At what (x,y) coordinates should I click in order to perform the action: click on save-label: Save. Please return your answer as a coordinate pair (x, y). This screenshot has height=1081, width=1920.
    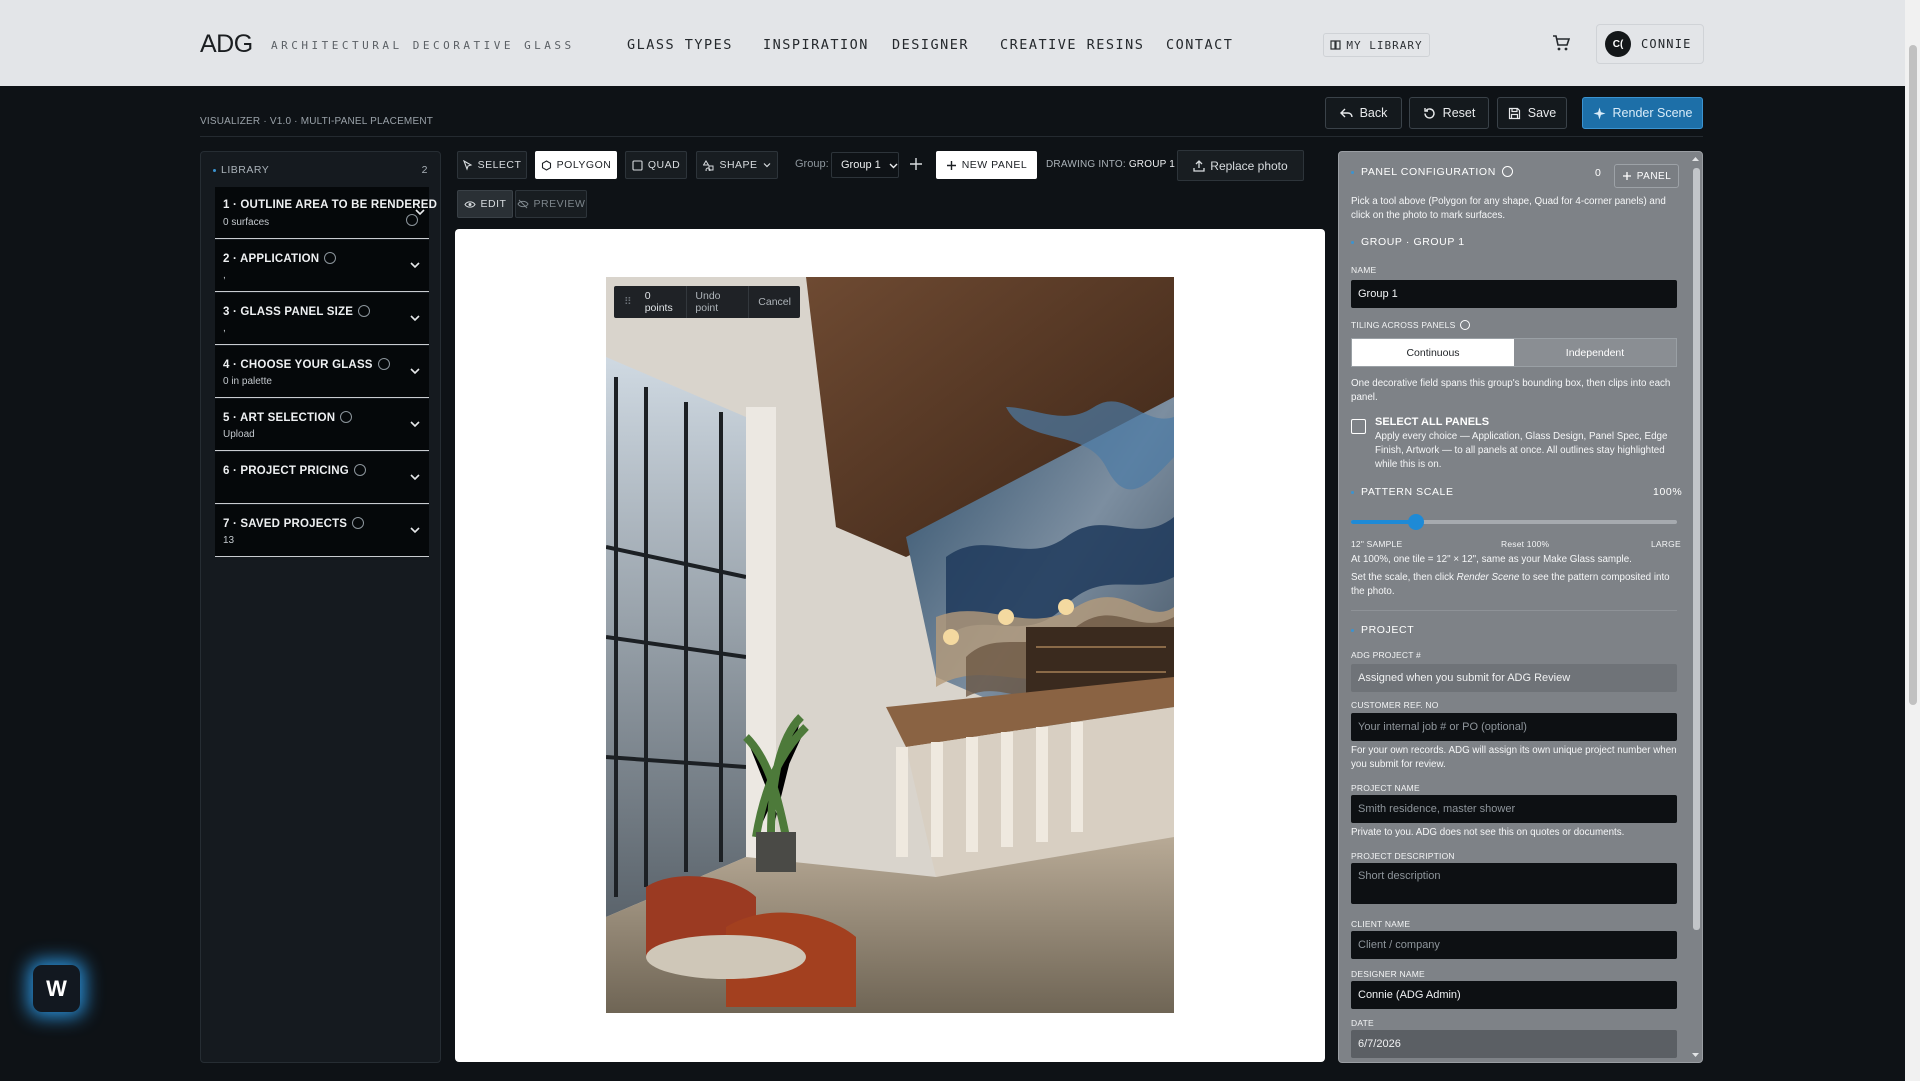
    Looking at the image, I should click on (1542, 113).